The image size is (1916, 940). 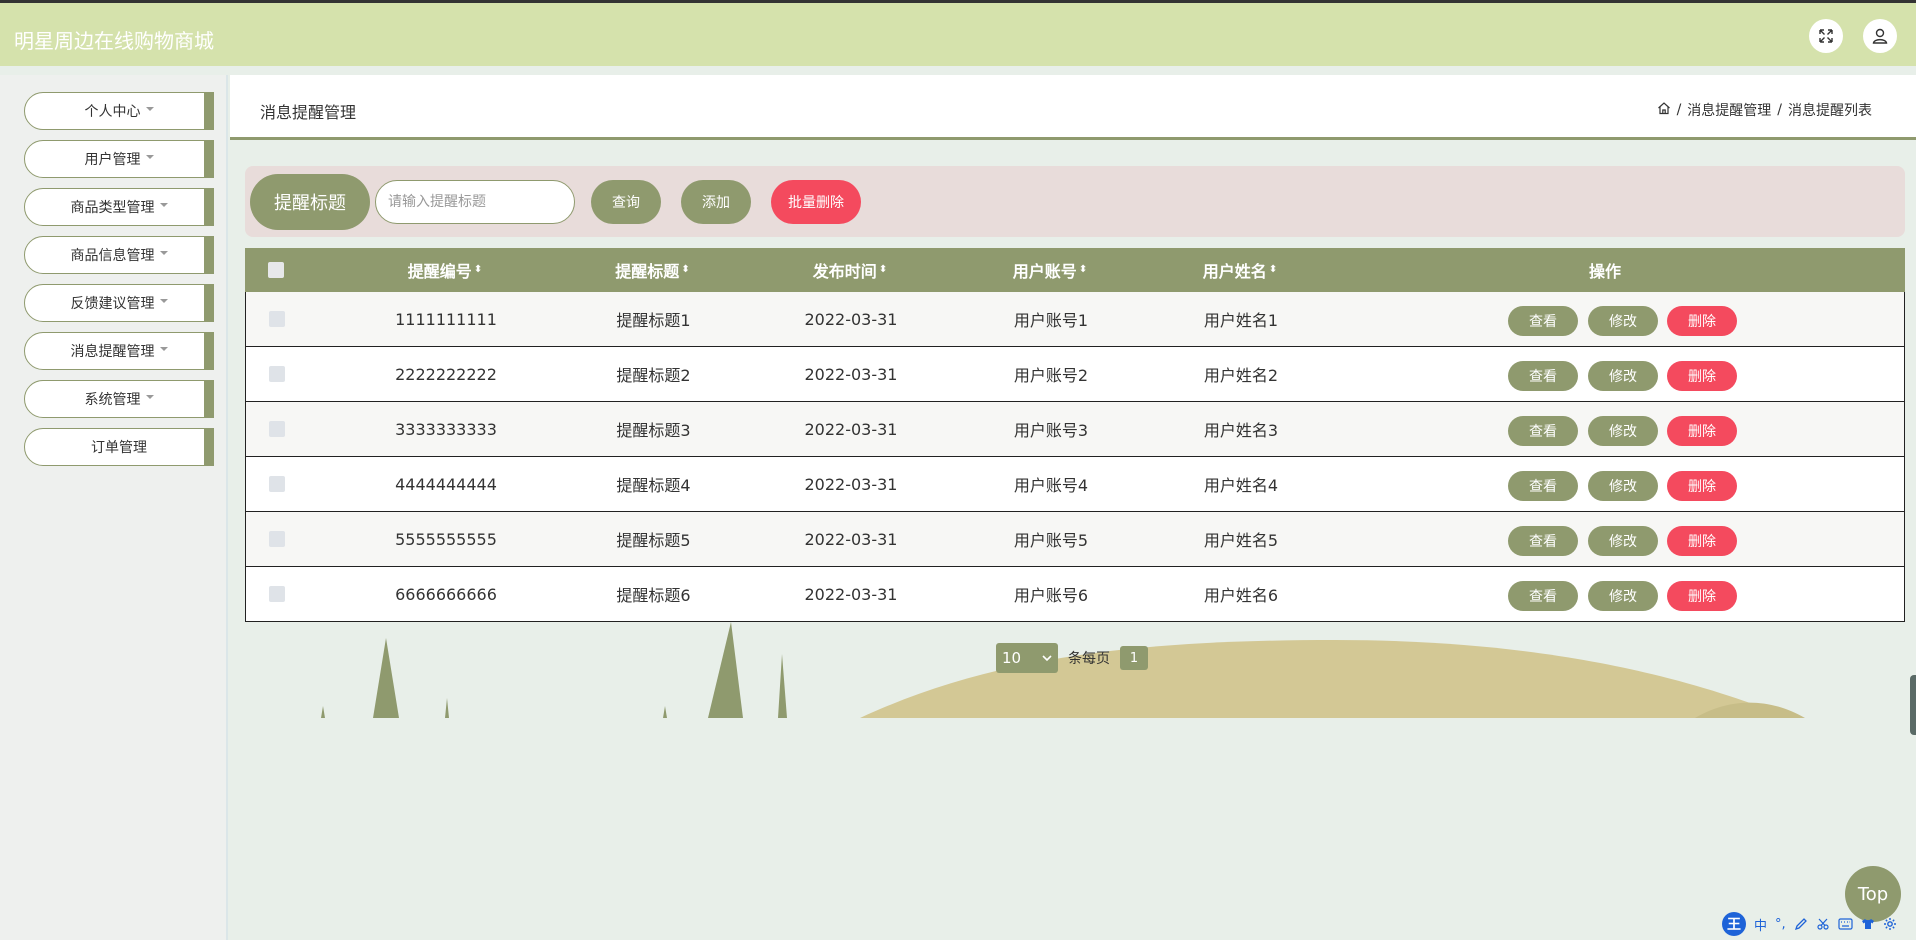 I want to click on side-drawer-handle, so click(x=1913, y=705).